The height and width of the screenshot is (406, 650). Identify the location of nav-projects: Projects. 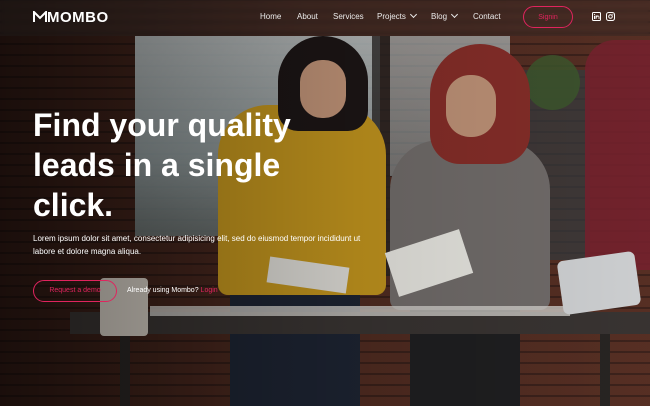
(397, 15).